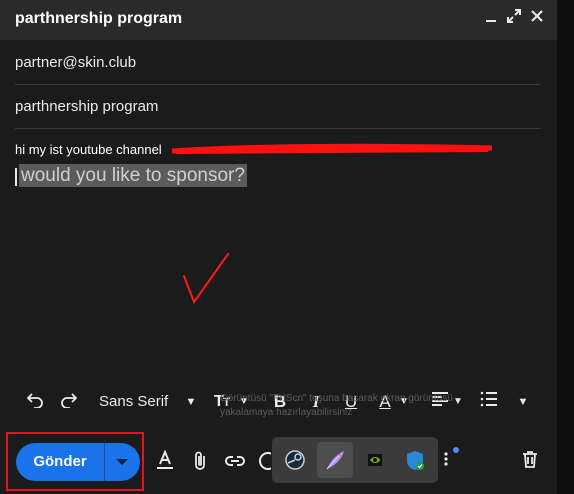 This screenshot has width=574, height=494. What do you see at coordinates (200, 462) in the screenshot?
I see `attach-icon` at bounding box center [200, 462].